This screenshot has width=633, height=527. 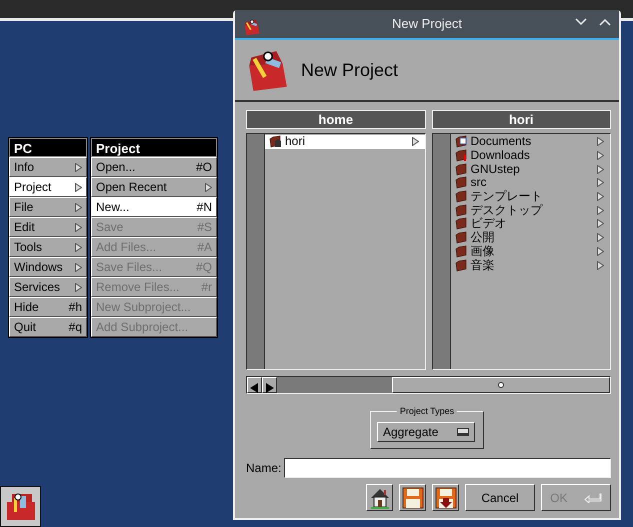 What do you see at coordinates (48, 327) in the screenshot?
I see `menu-item: Quit #q` at bounding box center [48, 327].